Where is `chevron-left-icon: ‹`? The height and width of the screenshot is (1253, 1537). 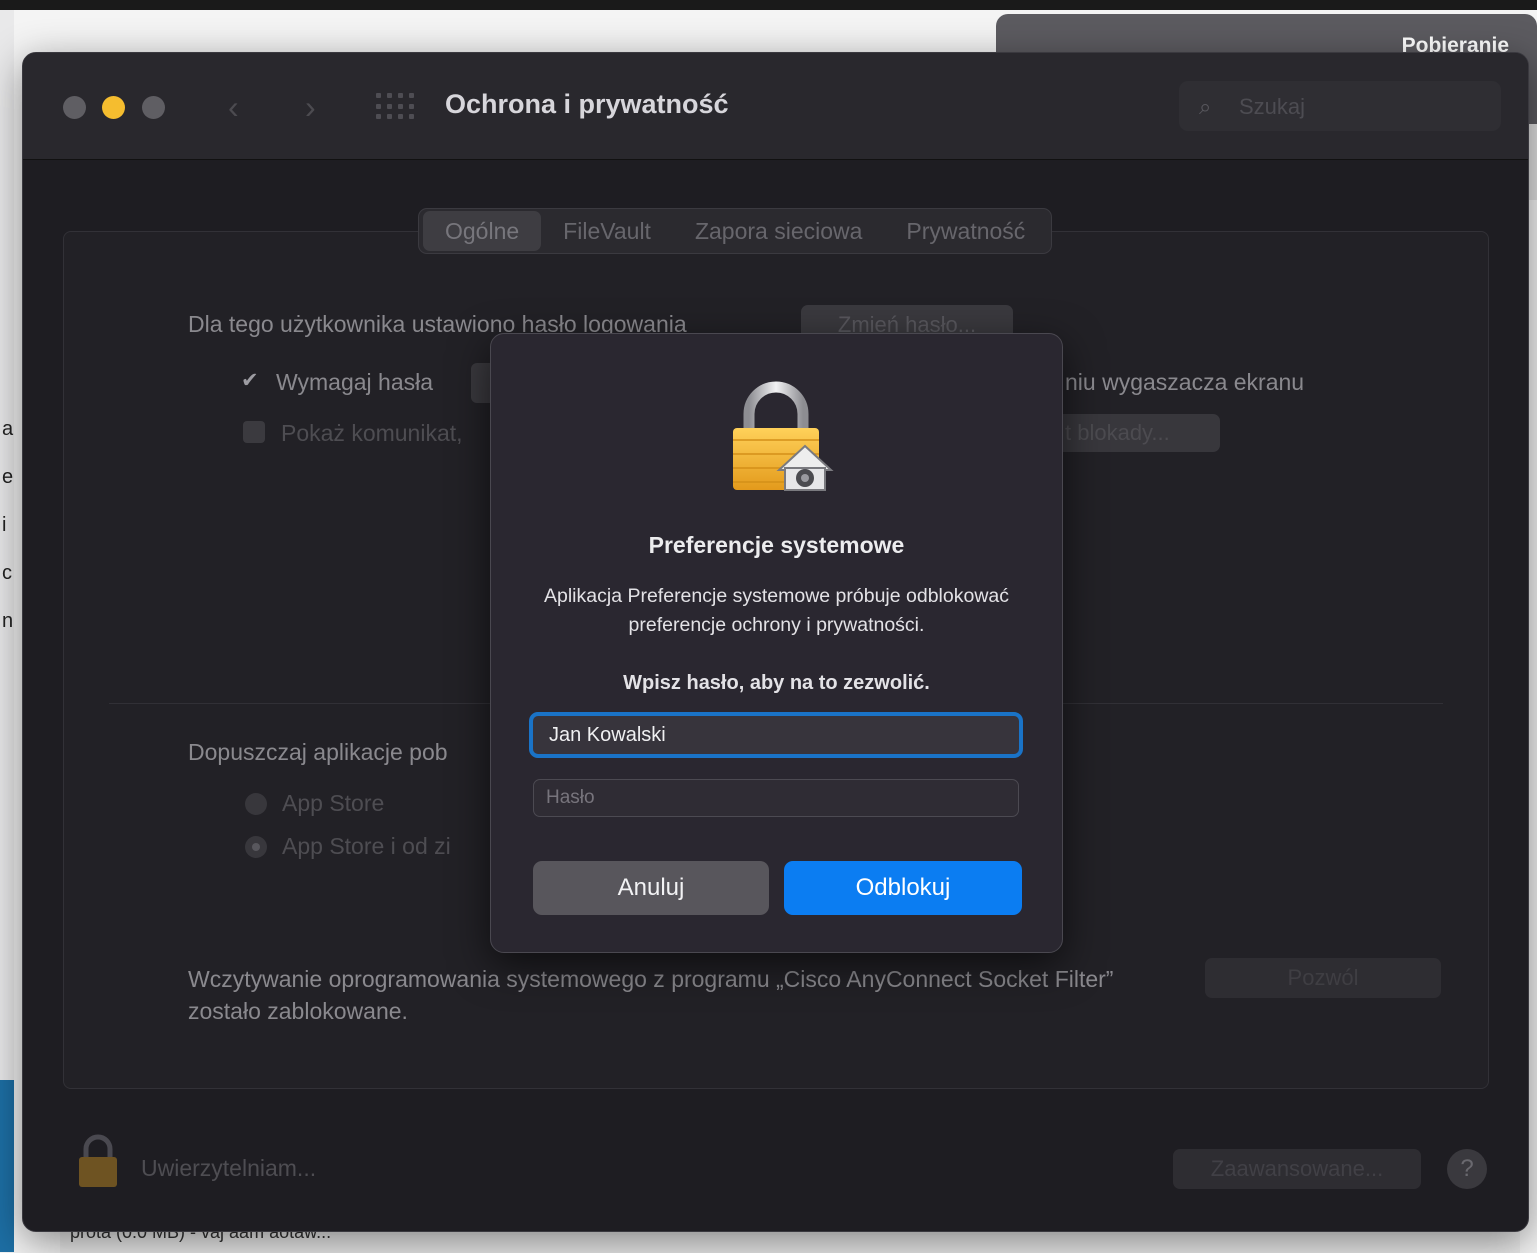
chevron-left-icon: ‹ is located at coordinates (233, 107).